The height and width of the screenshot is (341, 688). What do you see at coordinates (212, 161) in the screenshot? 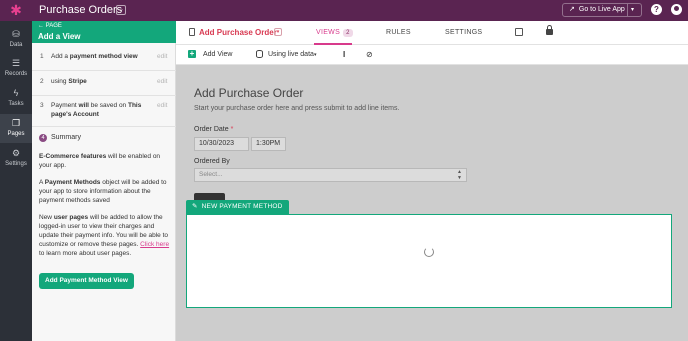
I see `ordered-by-label: Ordered By` at bounding box center [212, 161].